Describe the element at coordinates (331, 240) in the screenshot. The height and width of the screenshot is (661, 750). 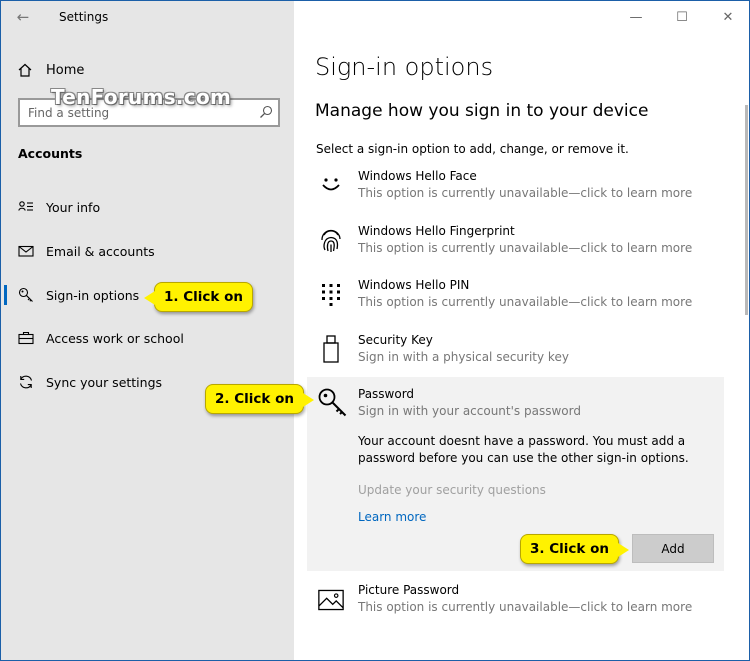
I see `fingerprint-icon` at that location.